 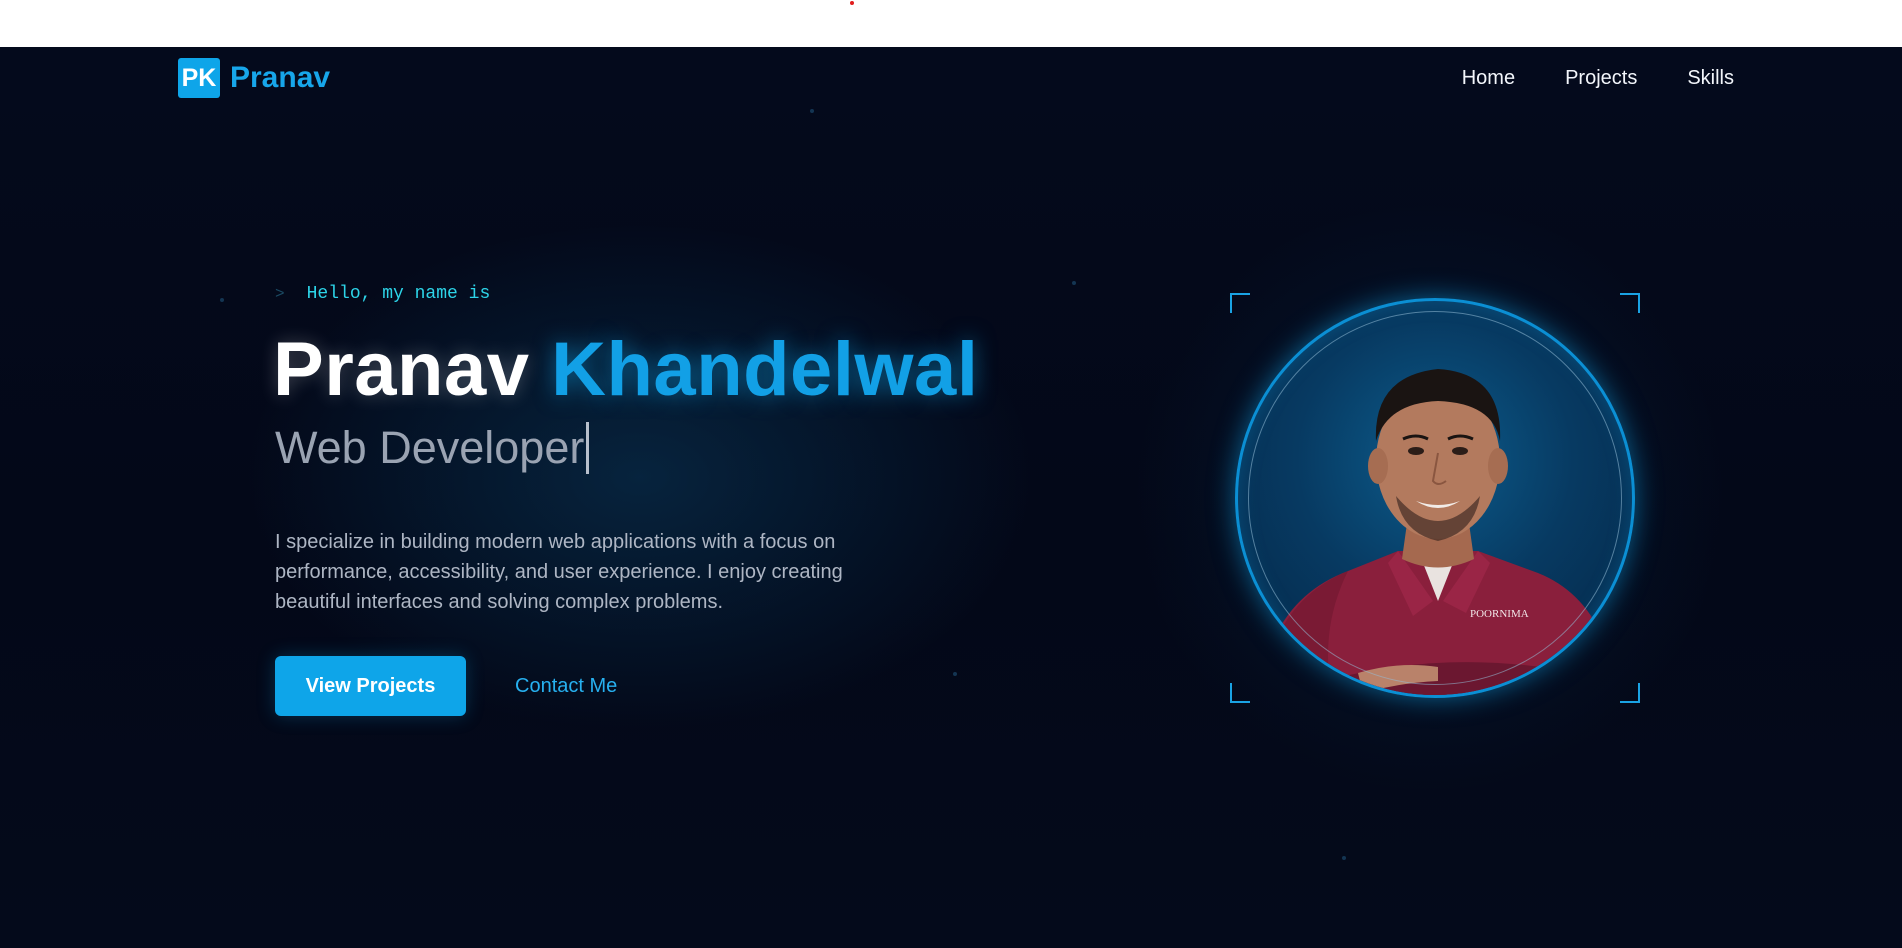 What do you see at coordinates (398, 294) in the screenshot?
I see `greeting-text: Hello, my name is` at bounding box center [398, 294].